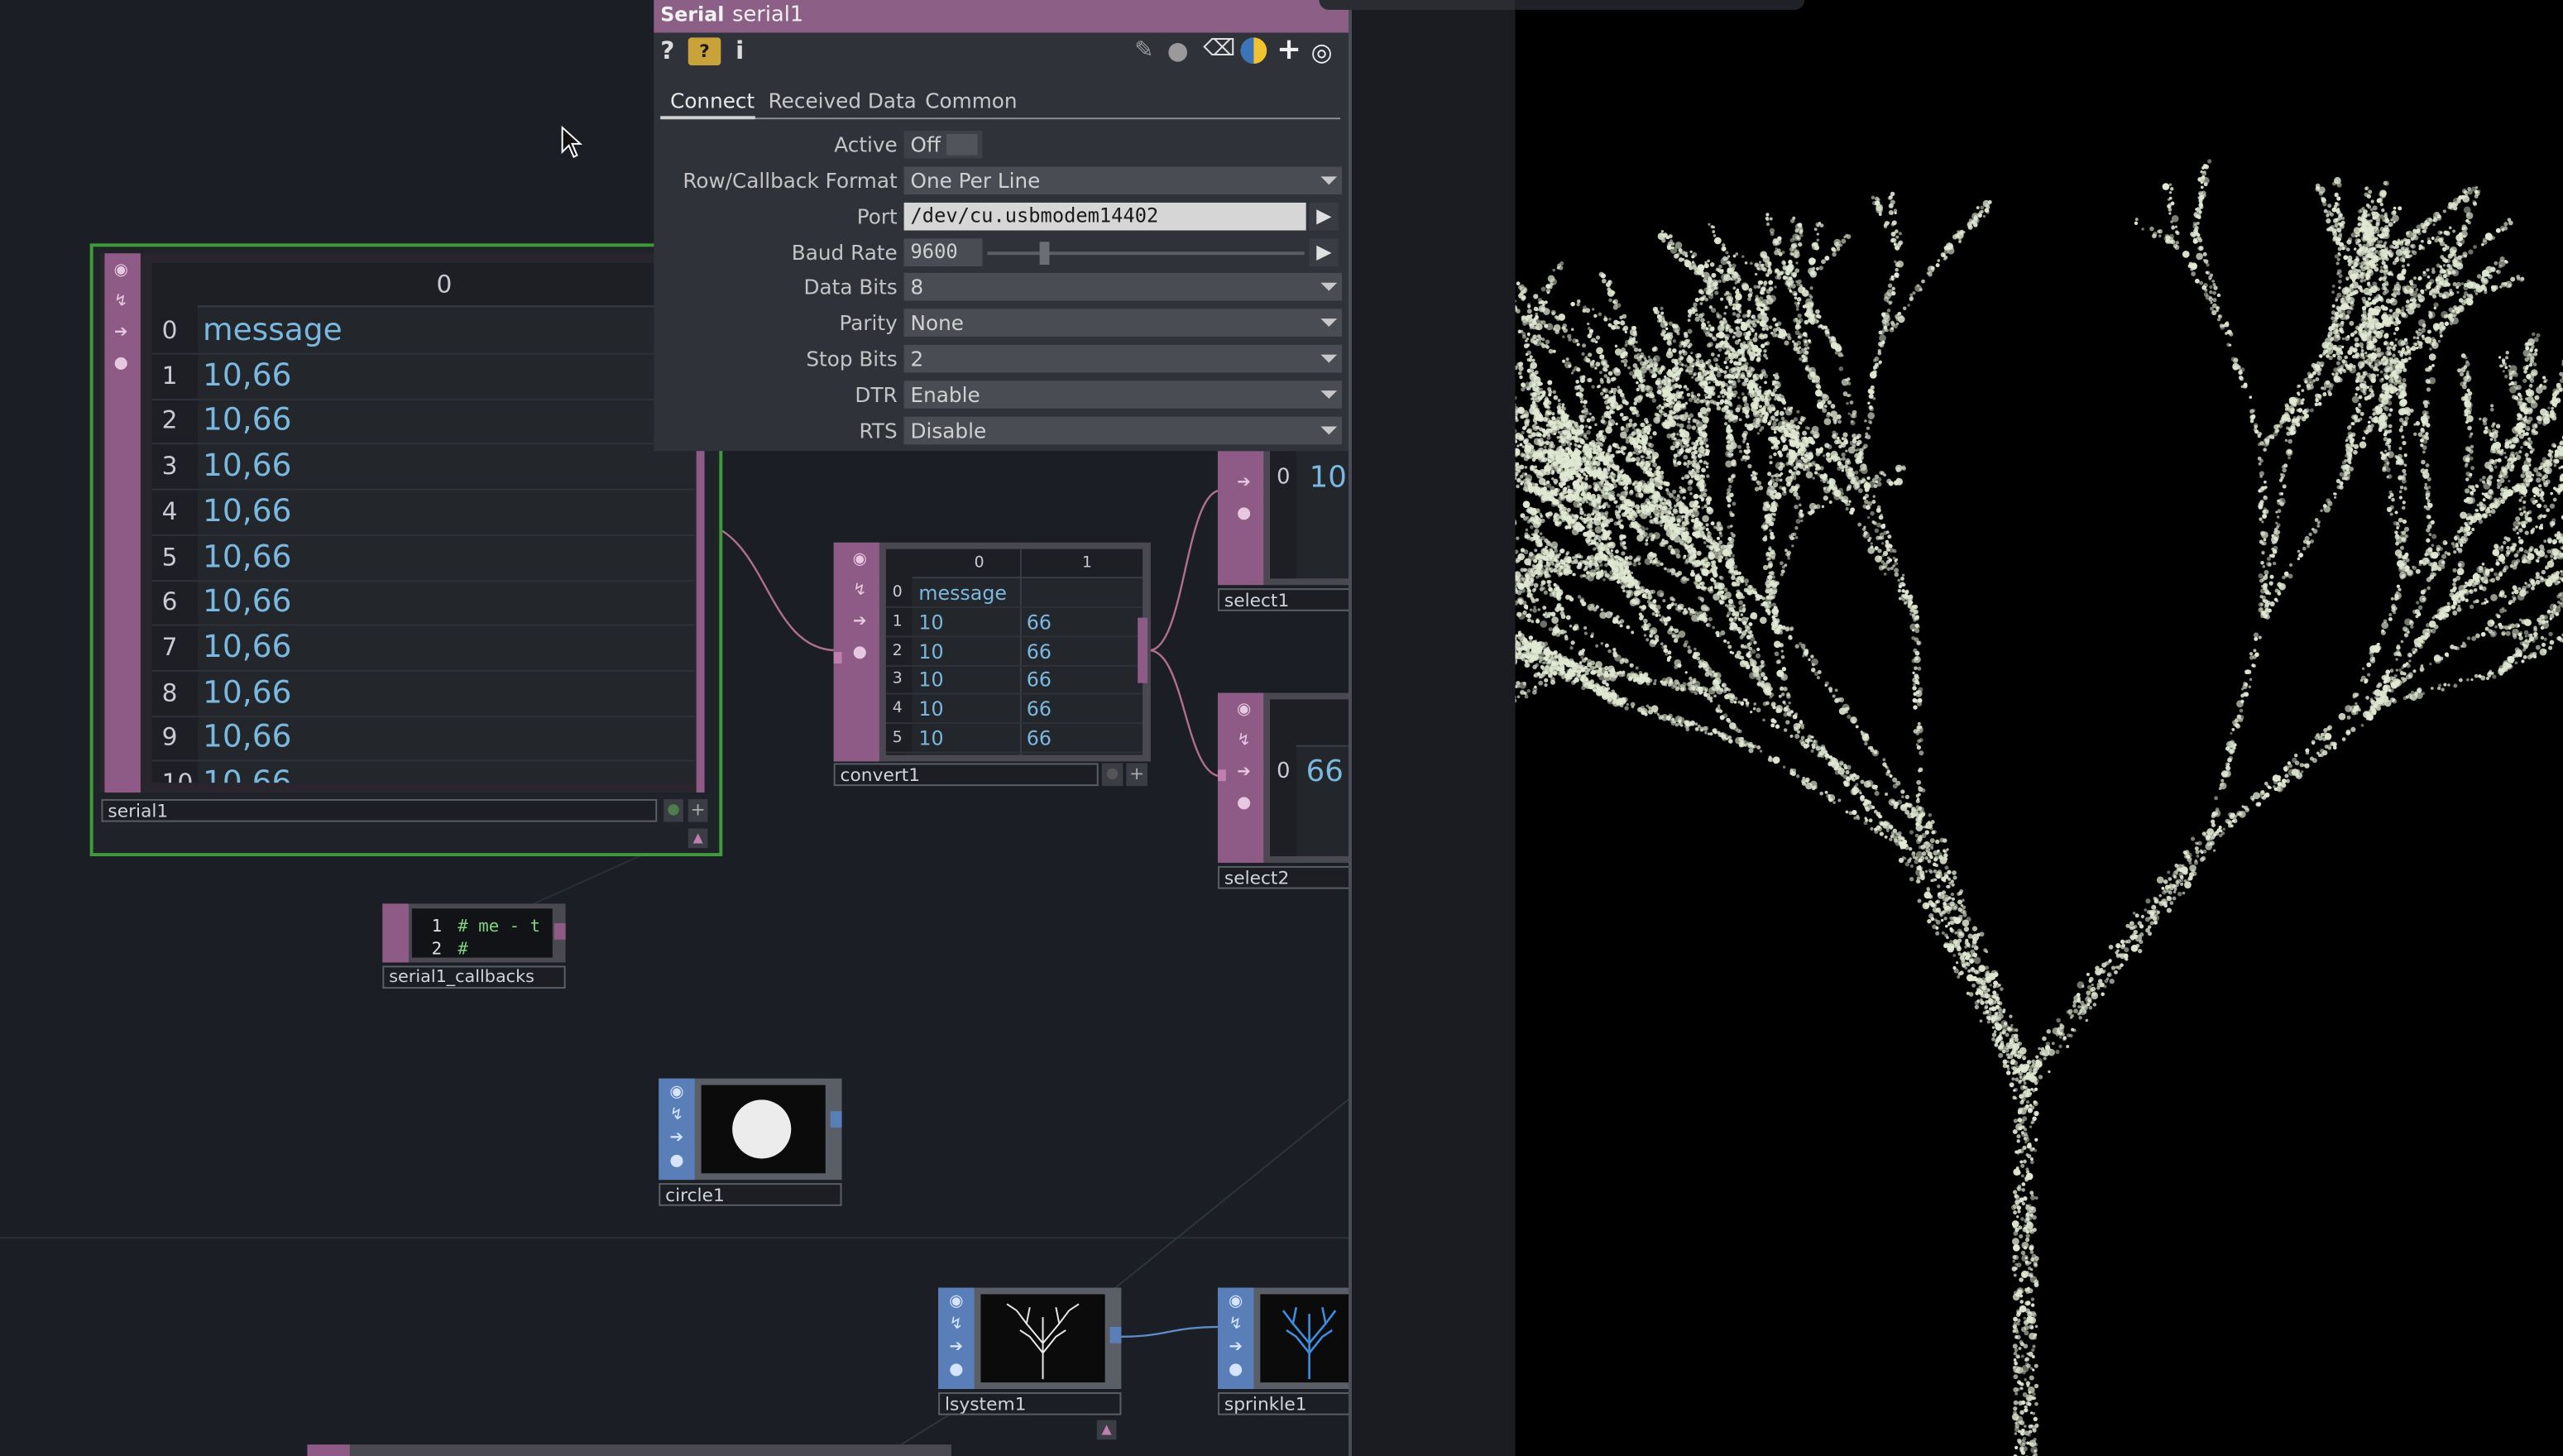 This screenshot has width=2563, height=1456. Describe the element at coordinates (1310, 514) in the screenshot. I see `select1-table: 0 10` at that location.